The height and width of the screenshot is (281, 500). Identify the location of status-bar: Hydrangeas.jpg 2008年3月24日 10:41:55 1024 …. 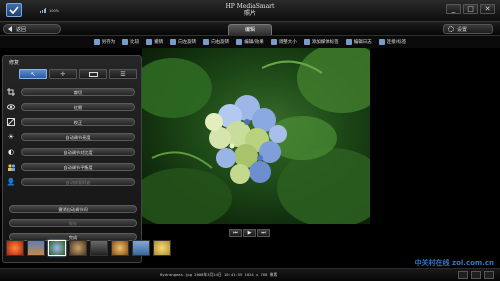
(250, 274).